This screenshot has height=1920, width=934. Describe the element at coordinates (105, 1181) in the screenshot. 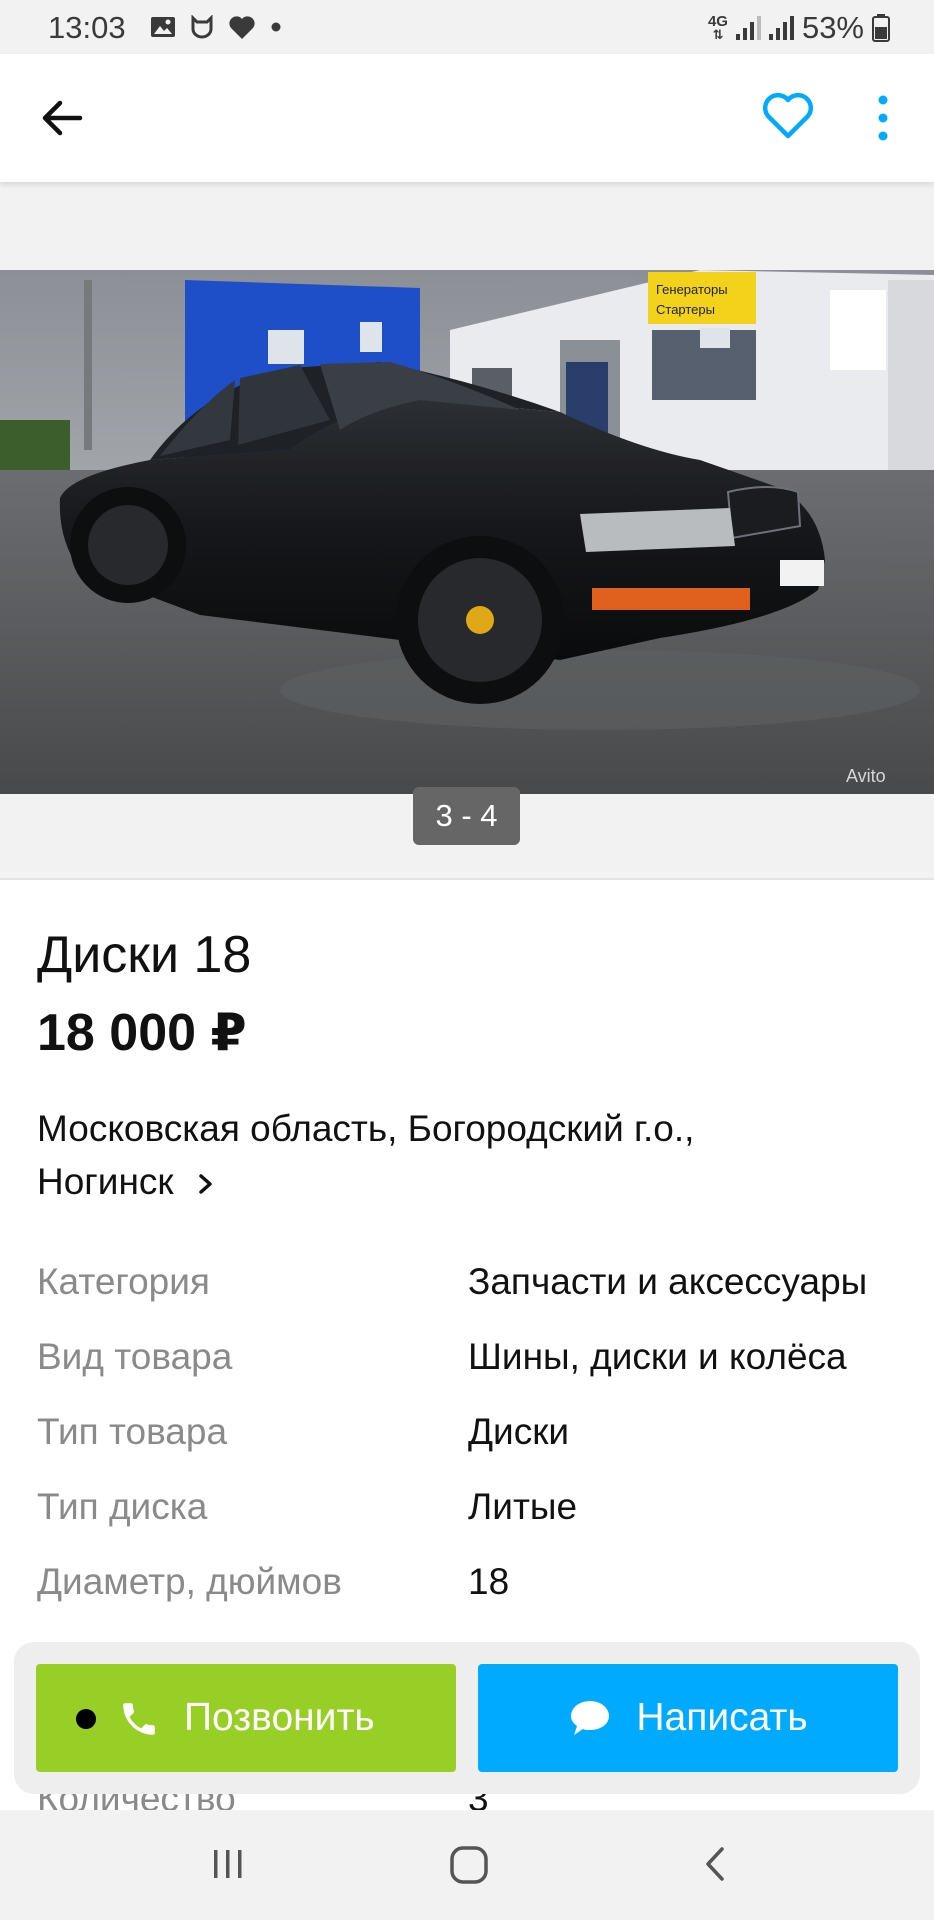

I see `address-line-2: Ногинск` at that location.